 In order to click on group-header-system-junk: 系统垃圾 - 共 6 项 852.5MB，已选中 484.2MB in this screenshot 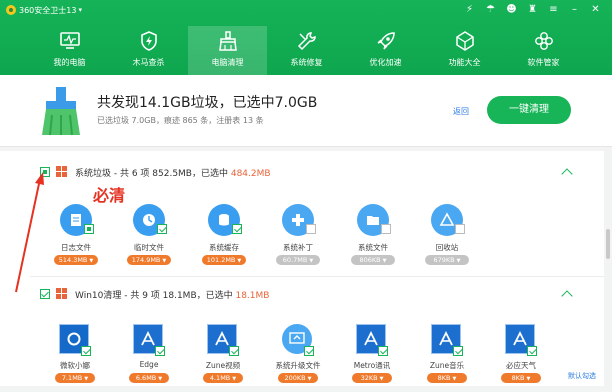, I will do `click(302, 172)`.